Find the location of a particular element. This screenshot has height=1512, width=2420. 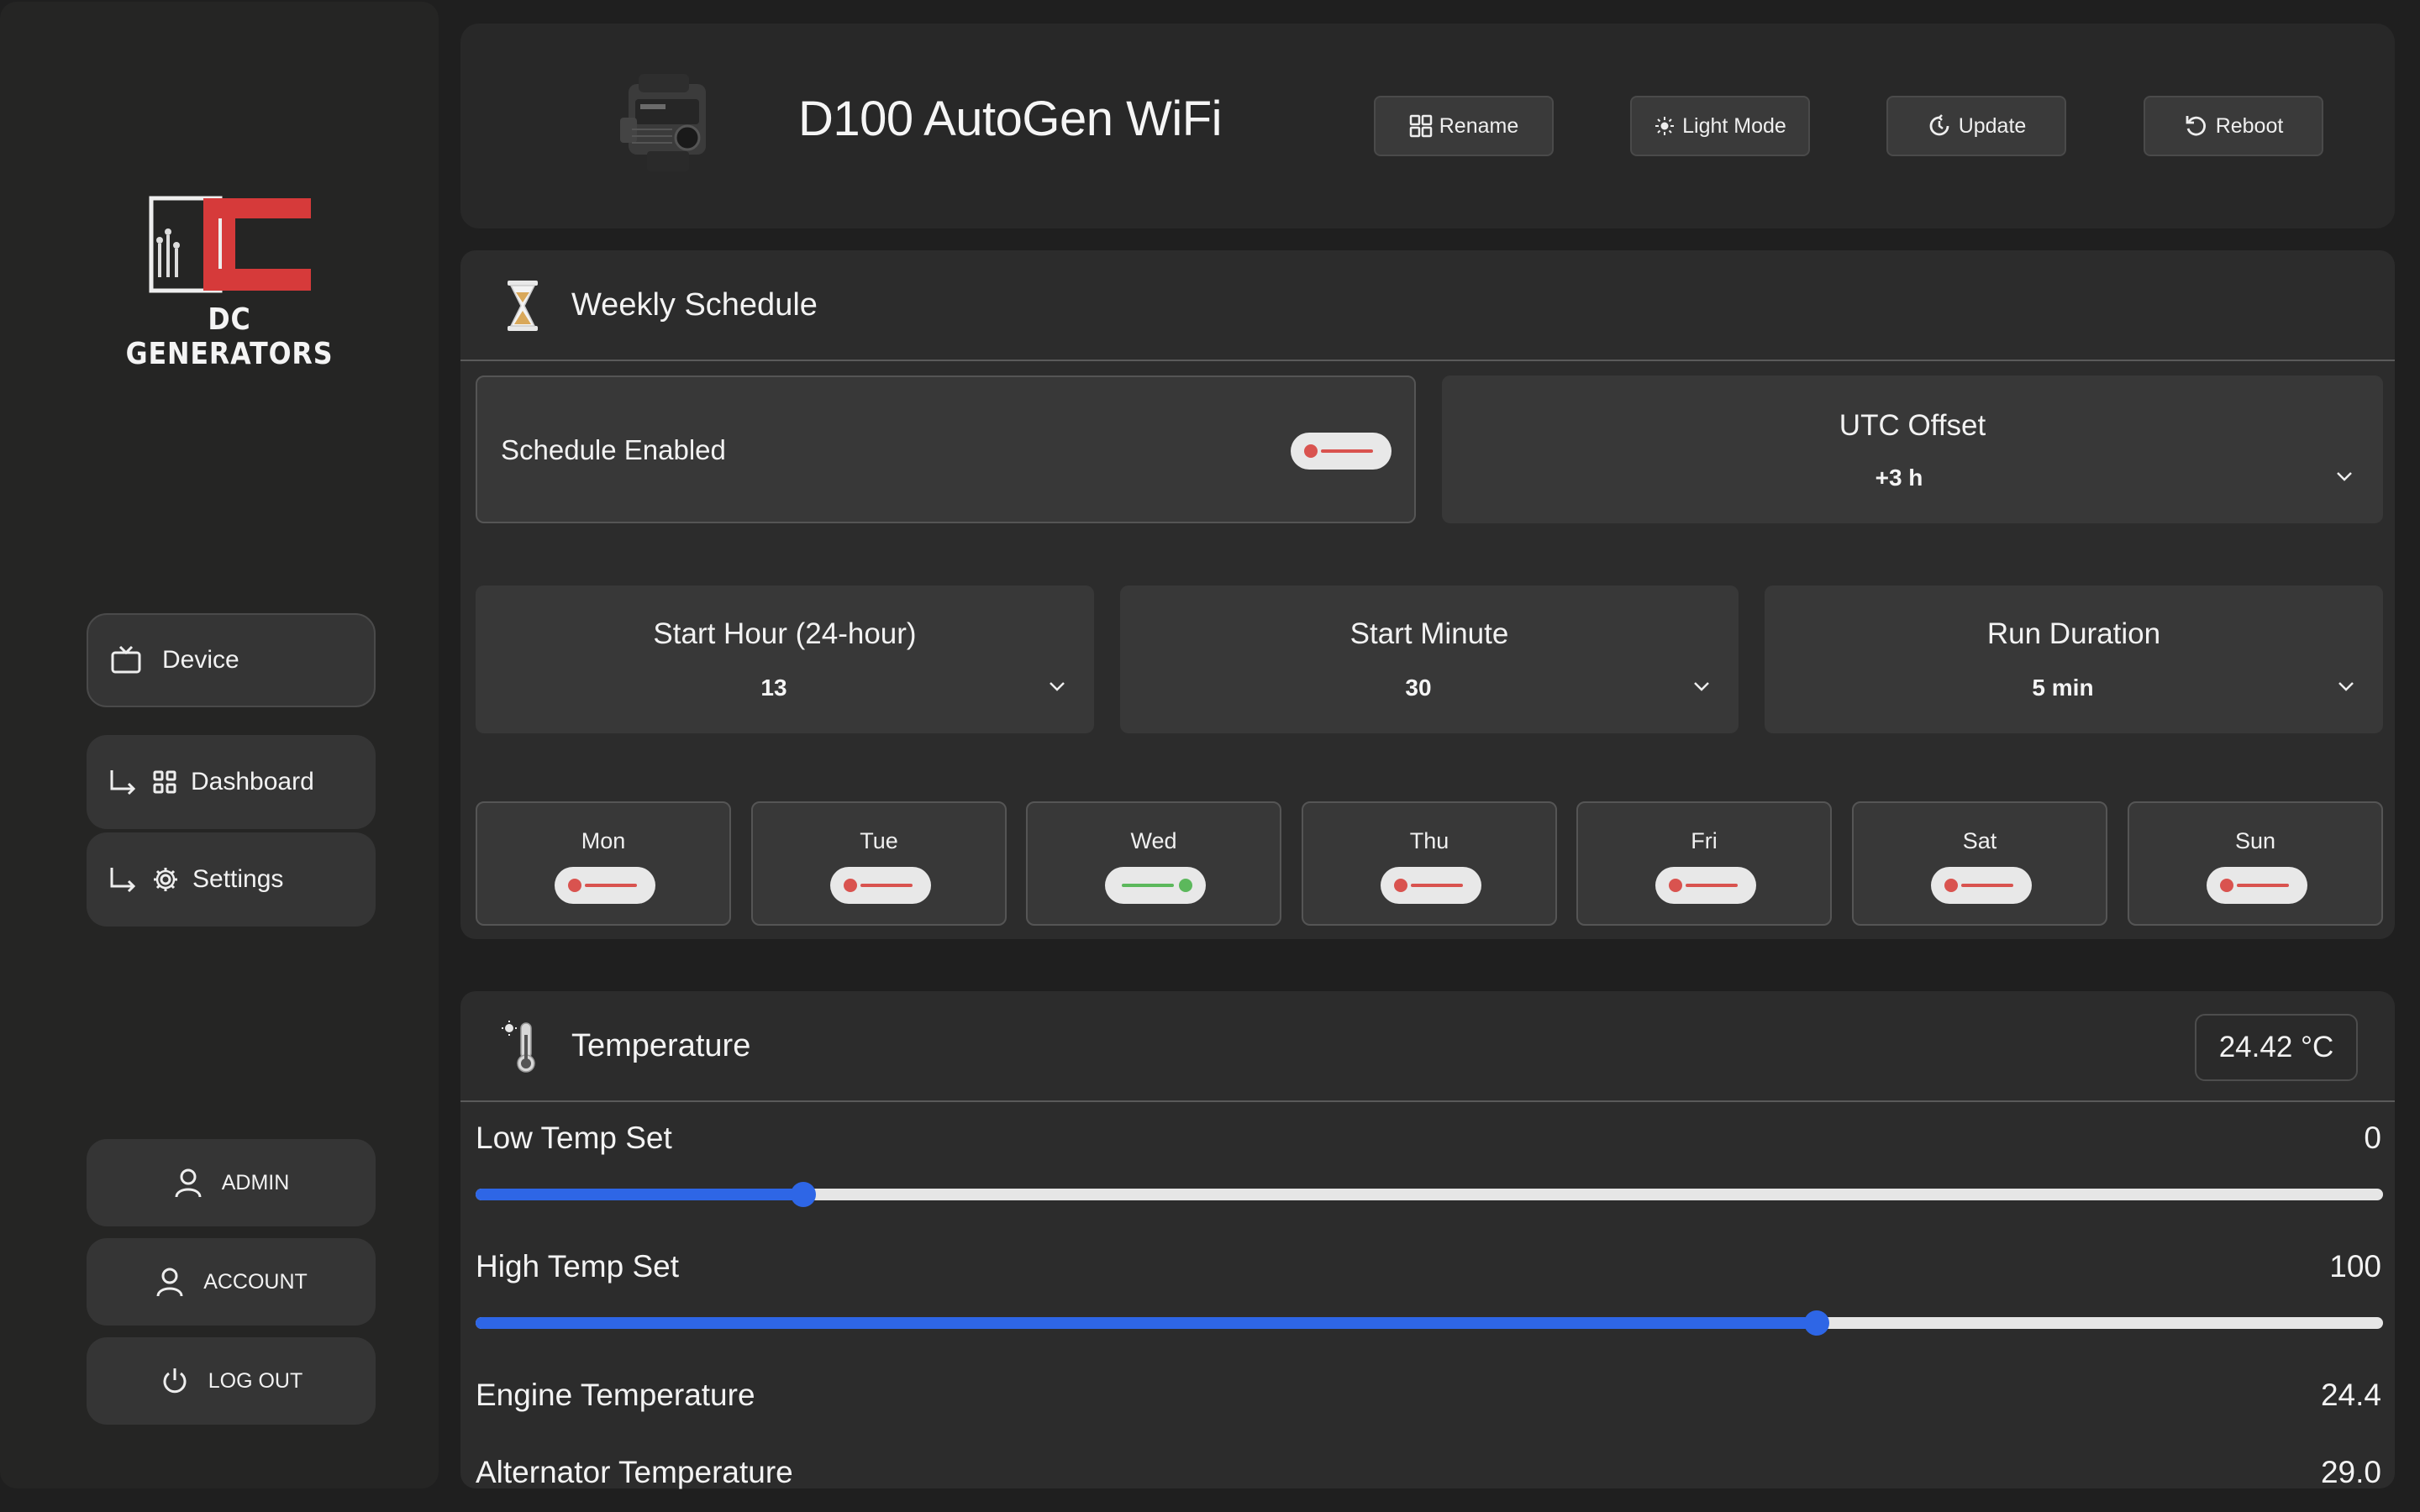

high-temp-slider-fill is located at coordinates (1146, 1323).